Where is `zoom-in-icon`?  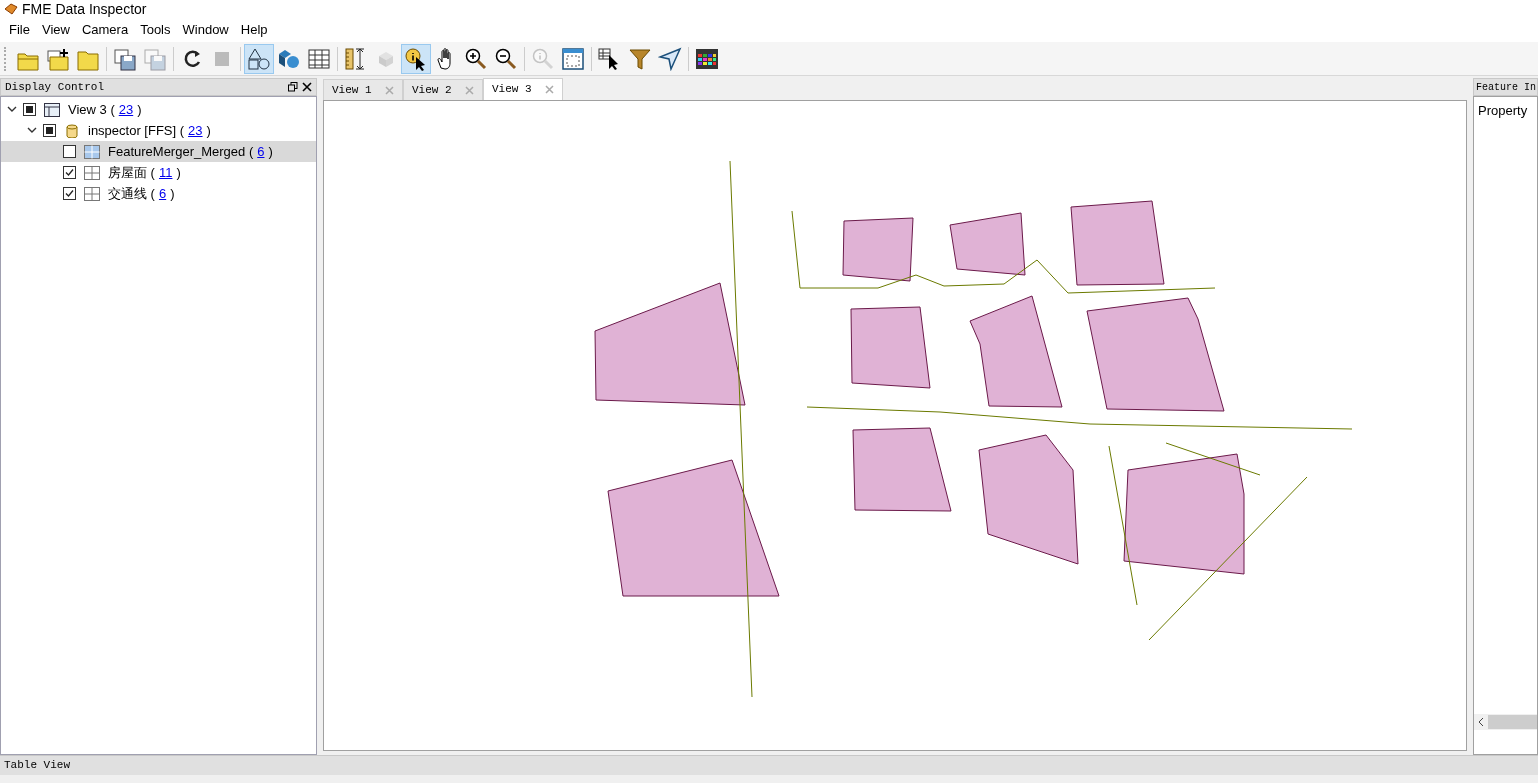 zoom-in-icon is located at coordinates (476, 58).